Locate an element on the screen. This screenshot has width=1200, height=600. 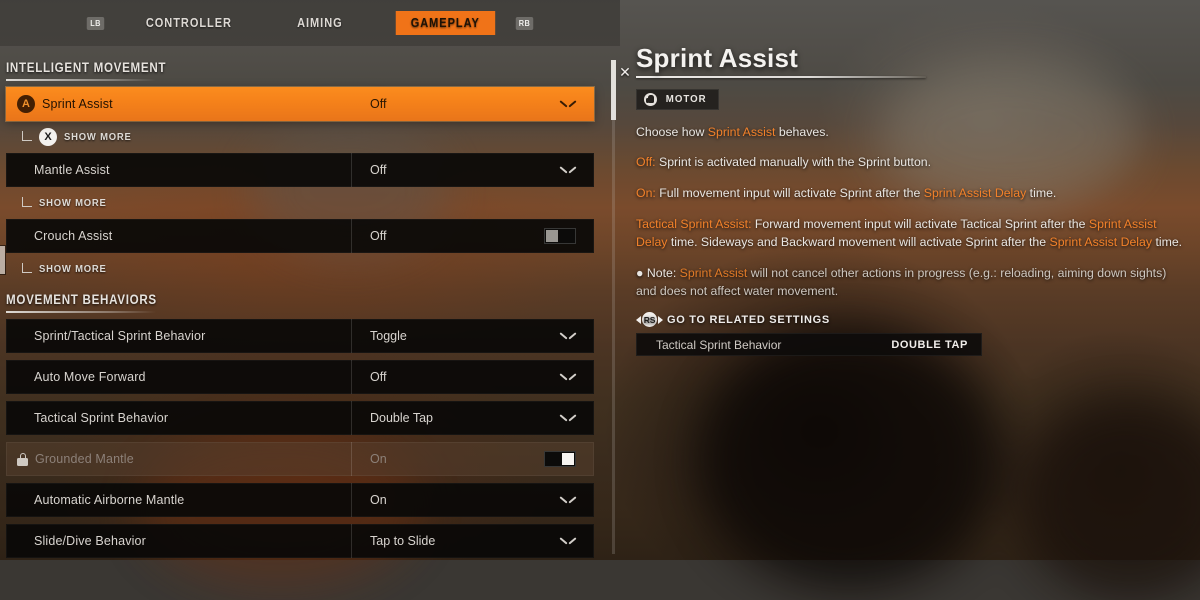
setting-label-wrap: Slide/Dive Behavior is located at coordinates (179, 541).